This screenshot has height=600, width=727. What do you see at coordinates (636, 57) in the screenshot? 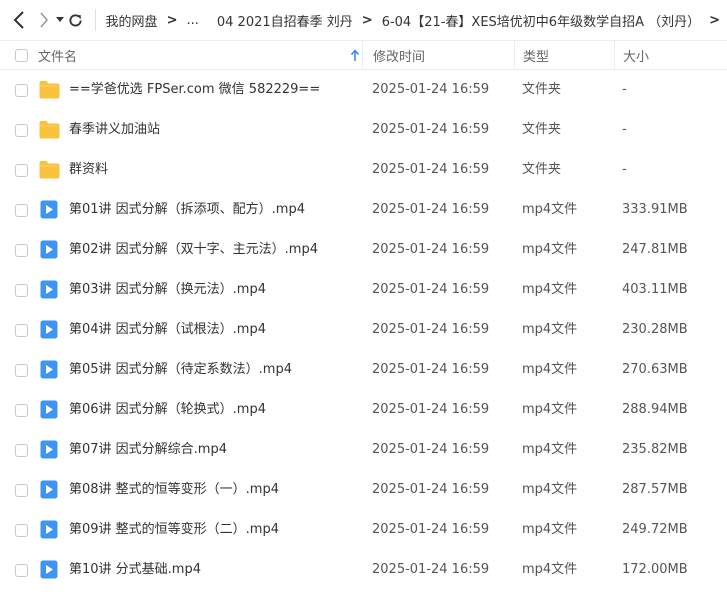
I see `column-header-size-label: 大小` at bounding box center [636, 57].